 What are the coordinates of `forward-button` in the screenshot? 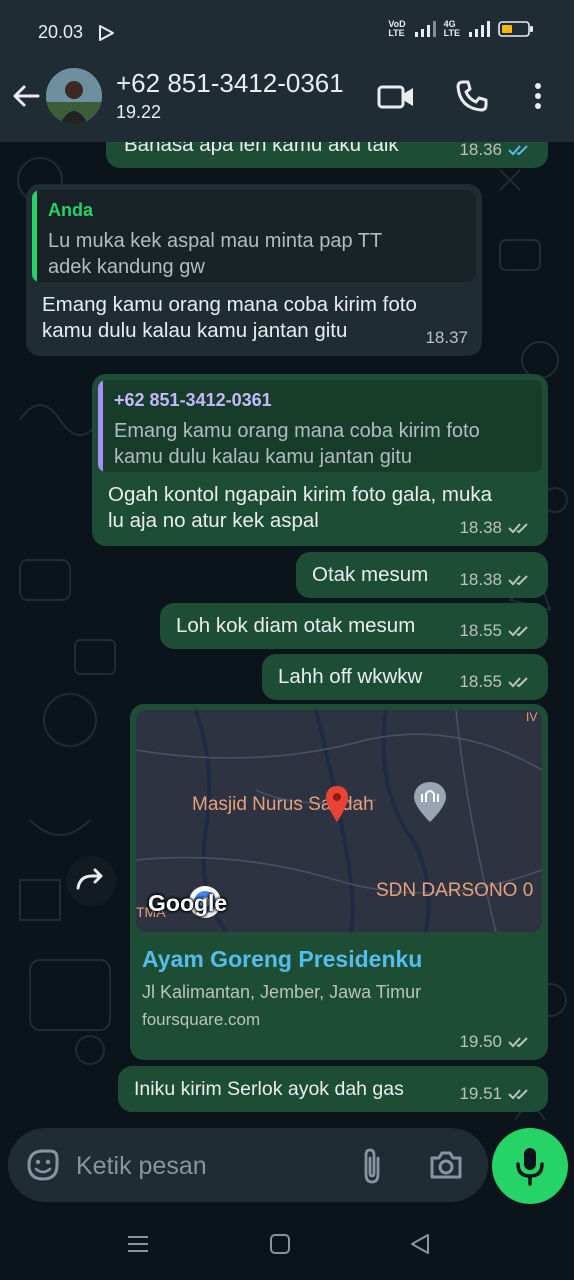 It's located at (91, 881).